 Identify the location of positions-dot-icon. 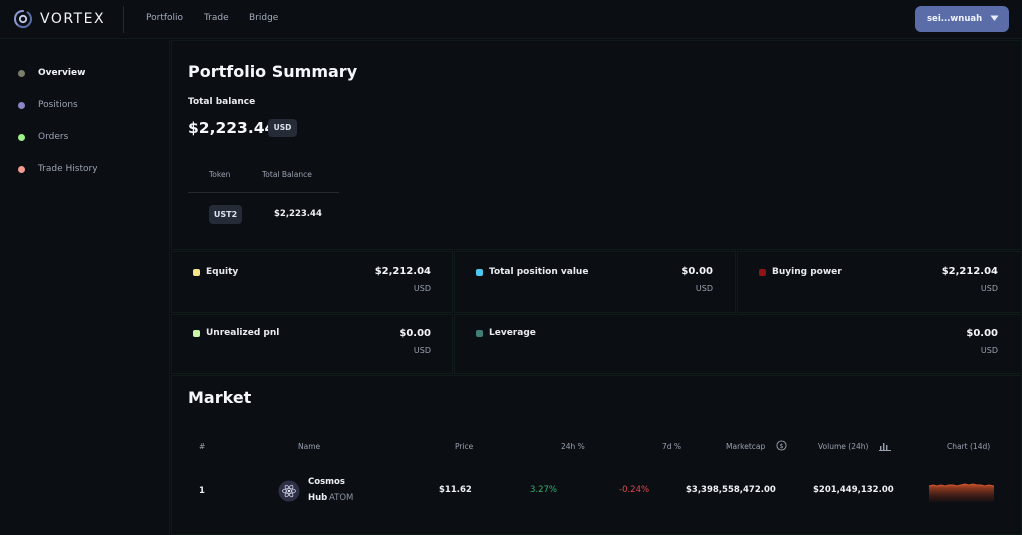
(21, 105).